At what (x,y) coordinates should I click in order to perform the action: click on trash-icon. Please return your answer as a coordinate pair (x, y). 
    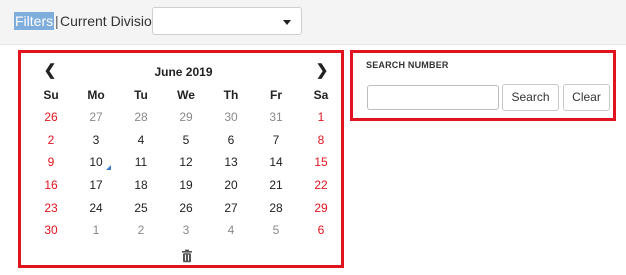
    Looking at the image, I should click on (187, 256).